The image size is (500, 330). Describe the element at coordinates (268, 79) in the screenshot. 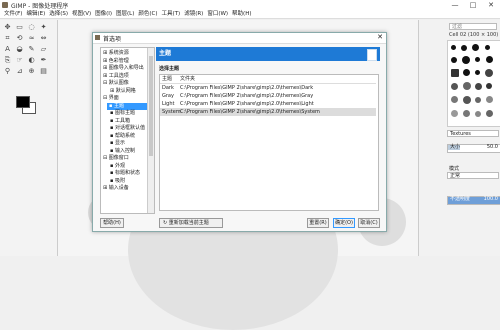

I see `table-header: 主题 文件夹` at that location.